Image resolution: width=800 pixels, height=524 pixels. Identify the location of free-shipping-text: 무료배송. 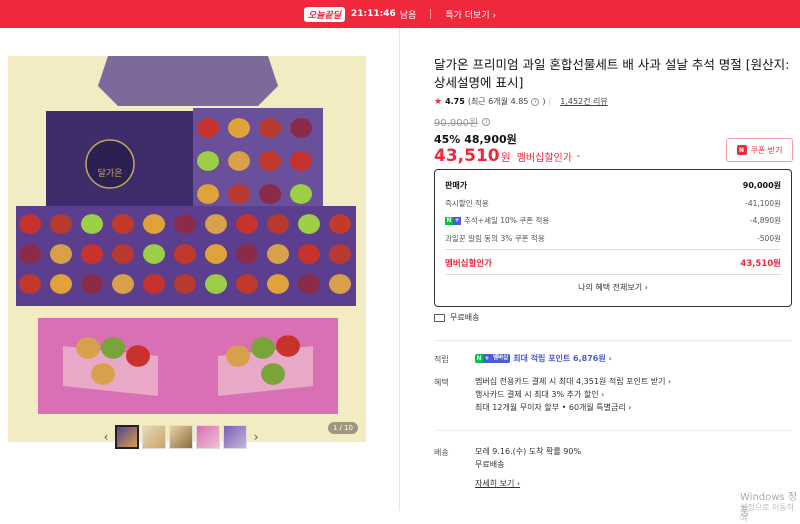
(465, 317).